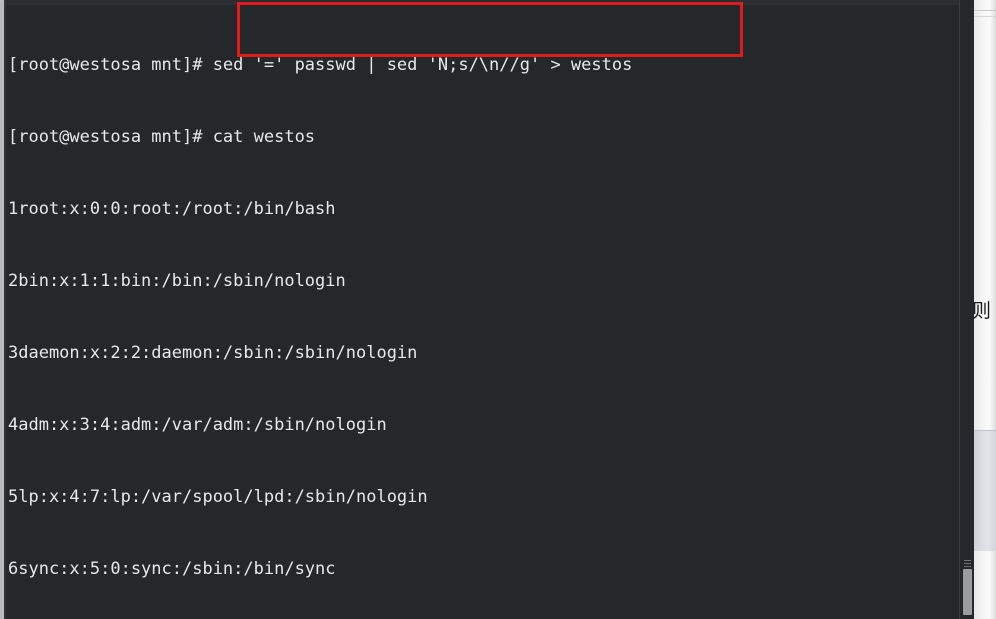 This screenshot has height=619, width=996. Describe the element at coordinates (197, 425) in the screenshot. I see `terminal-line: 4adm:x:3:4:adm:/var/adm:/sbin/nologin` at that location.